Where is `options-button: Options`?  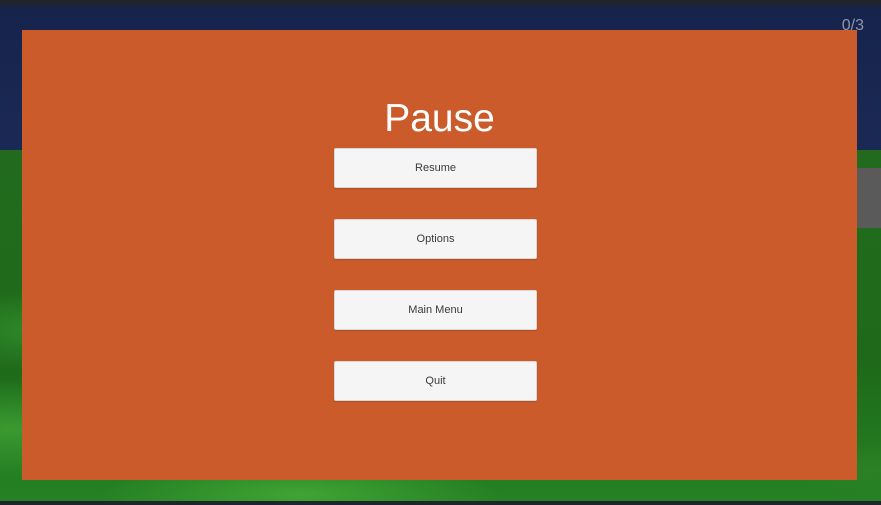
options-button: Options is located at coordinates (435, 239).